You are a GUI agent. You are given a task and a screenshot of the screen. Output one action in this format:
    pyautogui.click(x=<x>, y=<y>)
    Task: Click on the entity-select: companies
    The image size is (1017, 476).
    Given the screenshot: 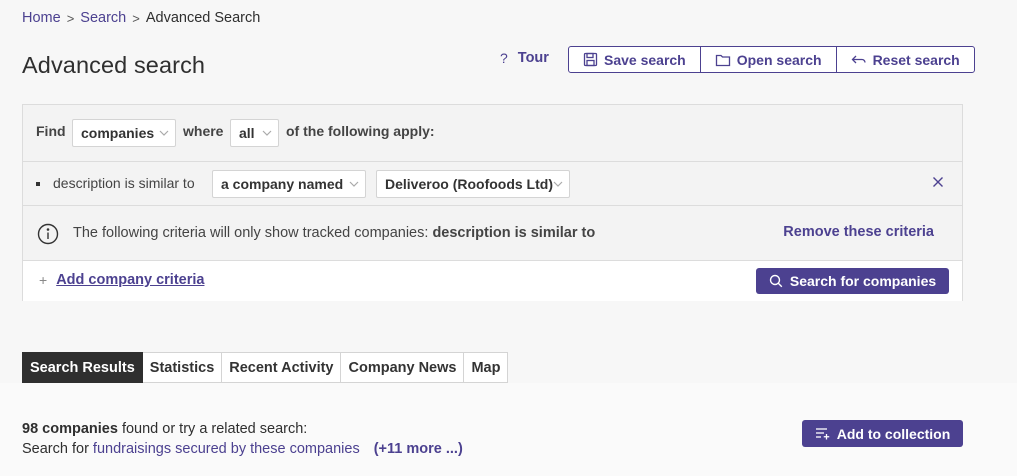 What is the action you would take?
    pyautogui.click(x=124, y=133)
    